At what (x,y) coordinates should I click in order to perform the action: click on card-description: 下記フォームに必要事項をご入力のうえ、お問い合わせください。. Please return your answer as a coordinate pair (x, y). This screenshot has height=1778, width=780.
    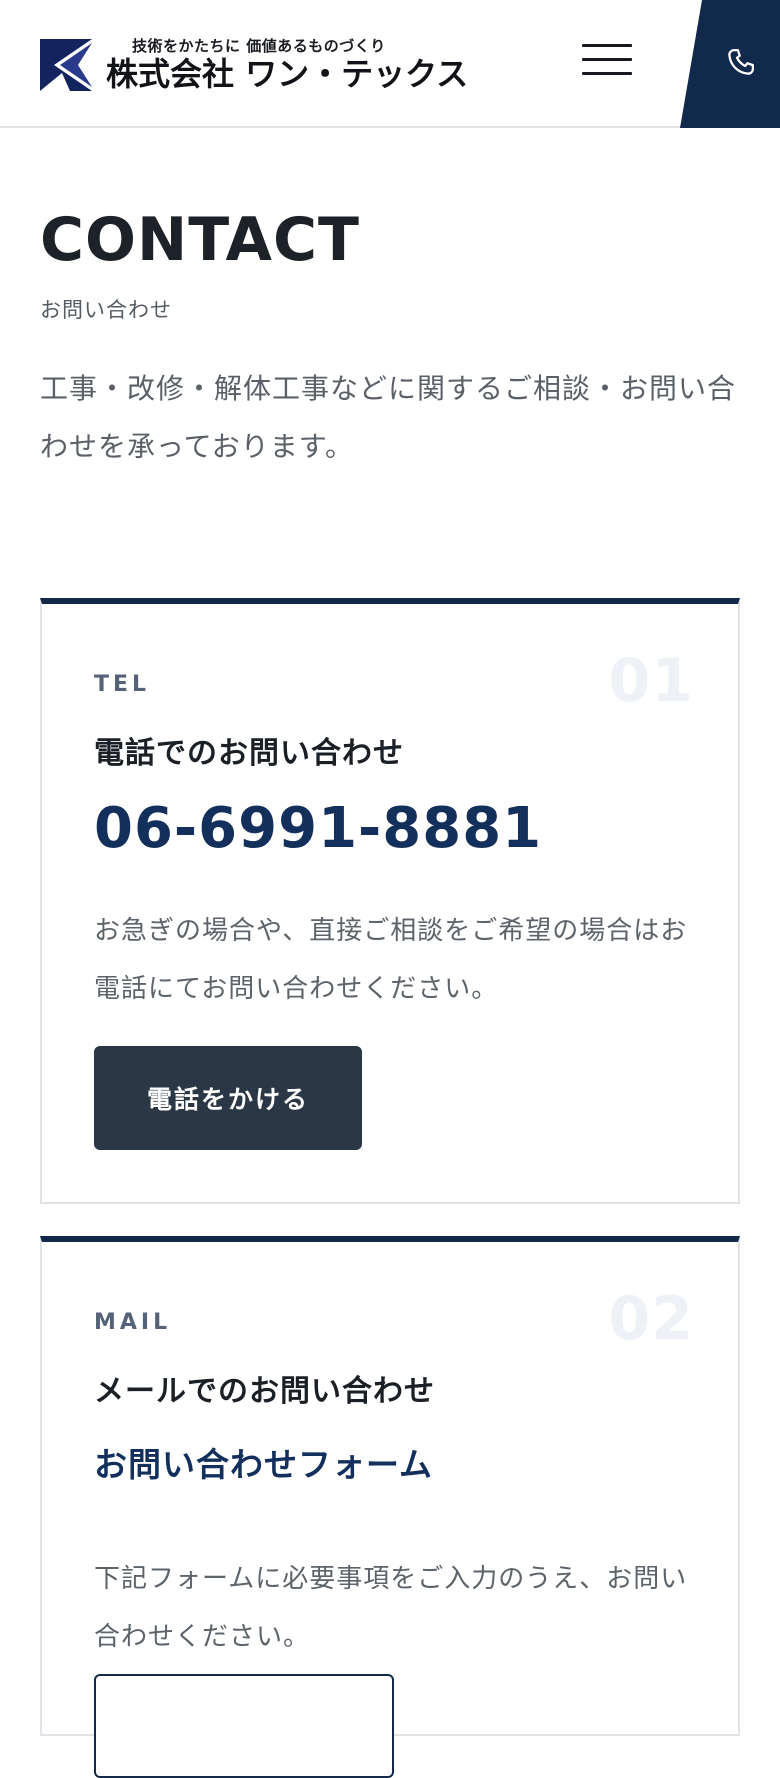
    Looking at the image, I should click on (391, 1608).